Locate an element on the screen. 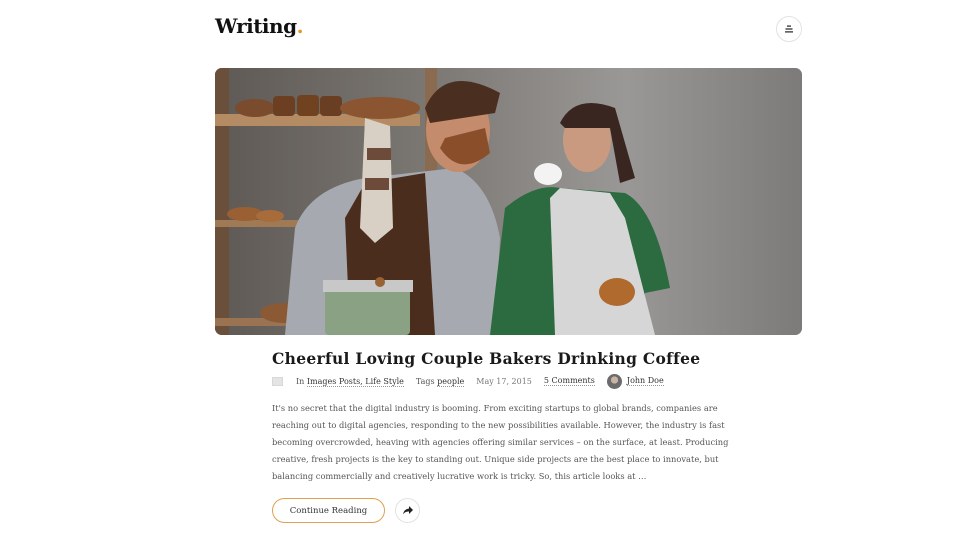 This screenshot has width=979, height=541. continue-reading-button: Continue Reading is located at coordinates (328, 510).